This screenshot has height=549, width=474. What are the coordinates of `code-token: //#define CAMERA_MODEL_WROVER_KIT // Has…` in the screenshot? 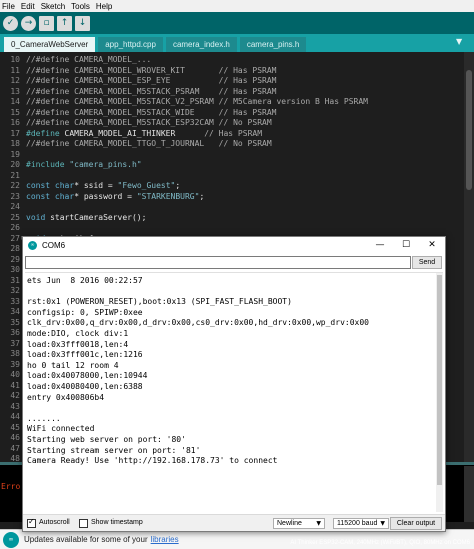 It's located at (151, 70).